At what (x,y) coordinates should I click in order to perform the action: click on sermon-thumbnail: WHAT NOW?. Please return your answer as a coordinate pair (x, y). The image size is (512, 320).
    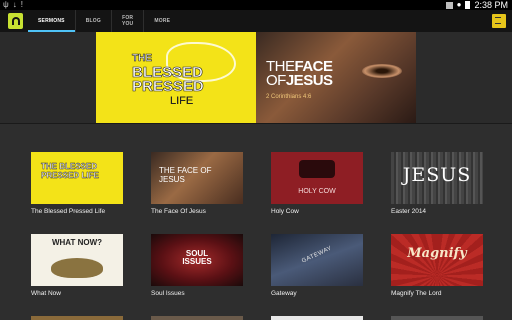
    Looking at the image, I should click on (77, 260).